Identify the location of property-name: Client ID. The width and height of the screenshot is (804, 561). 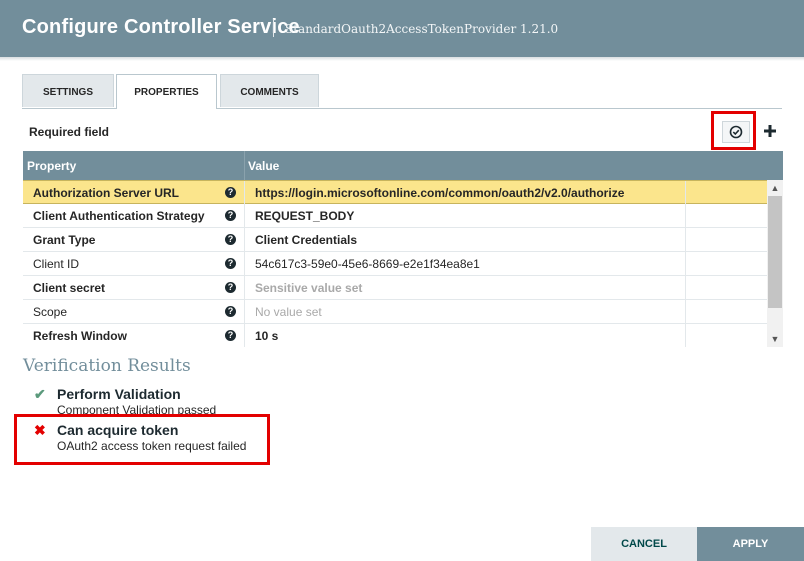
(56, 264).